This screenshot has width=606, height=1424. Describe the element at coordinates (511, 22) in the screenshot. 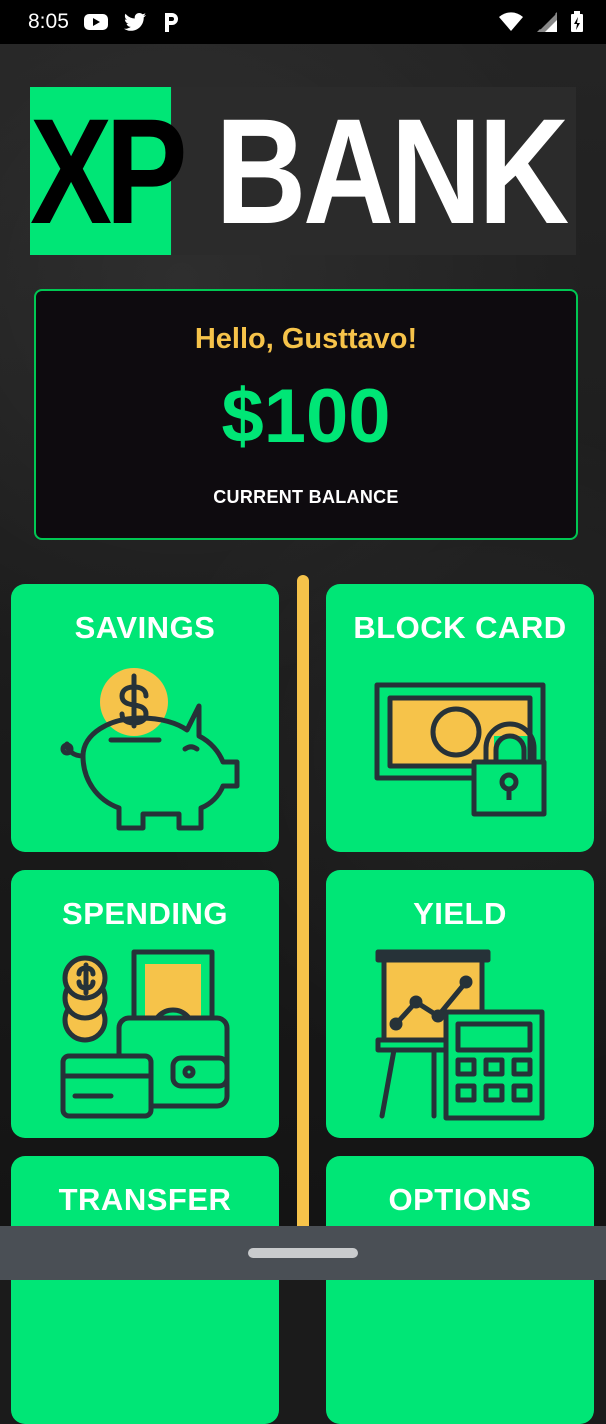

I see `wifi-icon` at that location.